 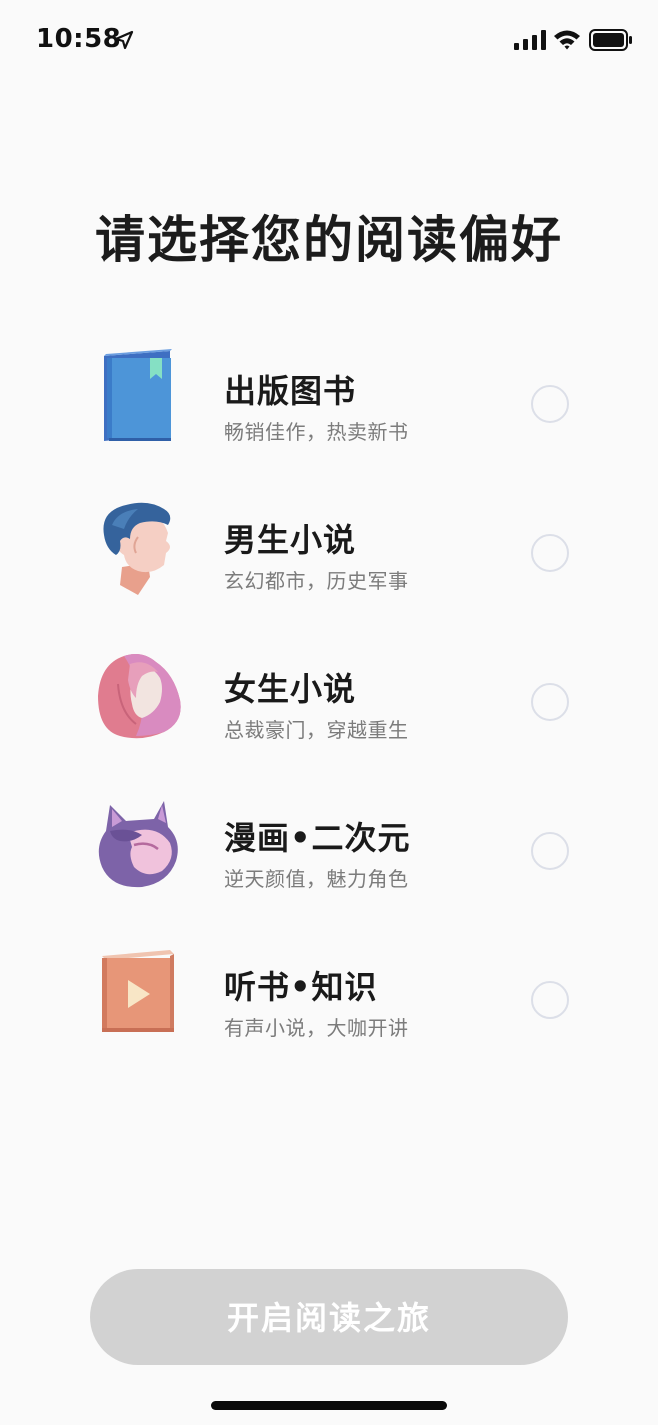 I want to click on wifi-icon, so click(x=567, y=40).